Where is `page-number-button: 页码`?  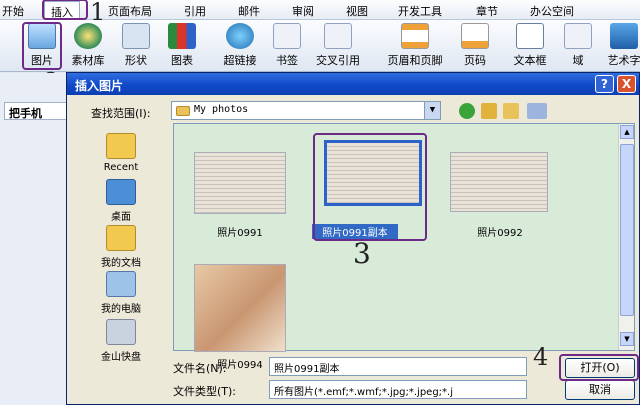 page-number-button: 页码 is located at coordinates (475, 45).